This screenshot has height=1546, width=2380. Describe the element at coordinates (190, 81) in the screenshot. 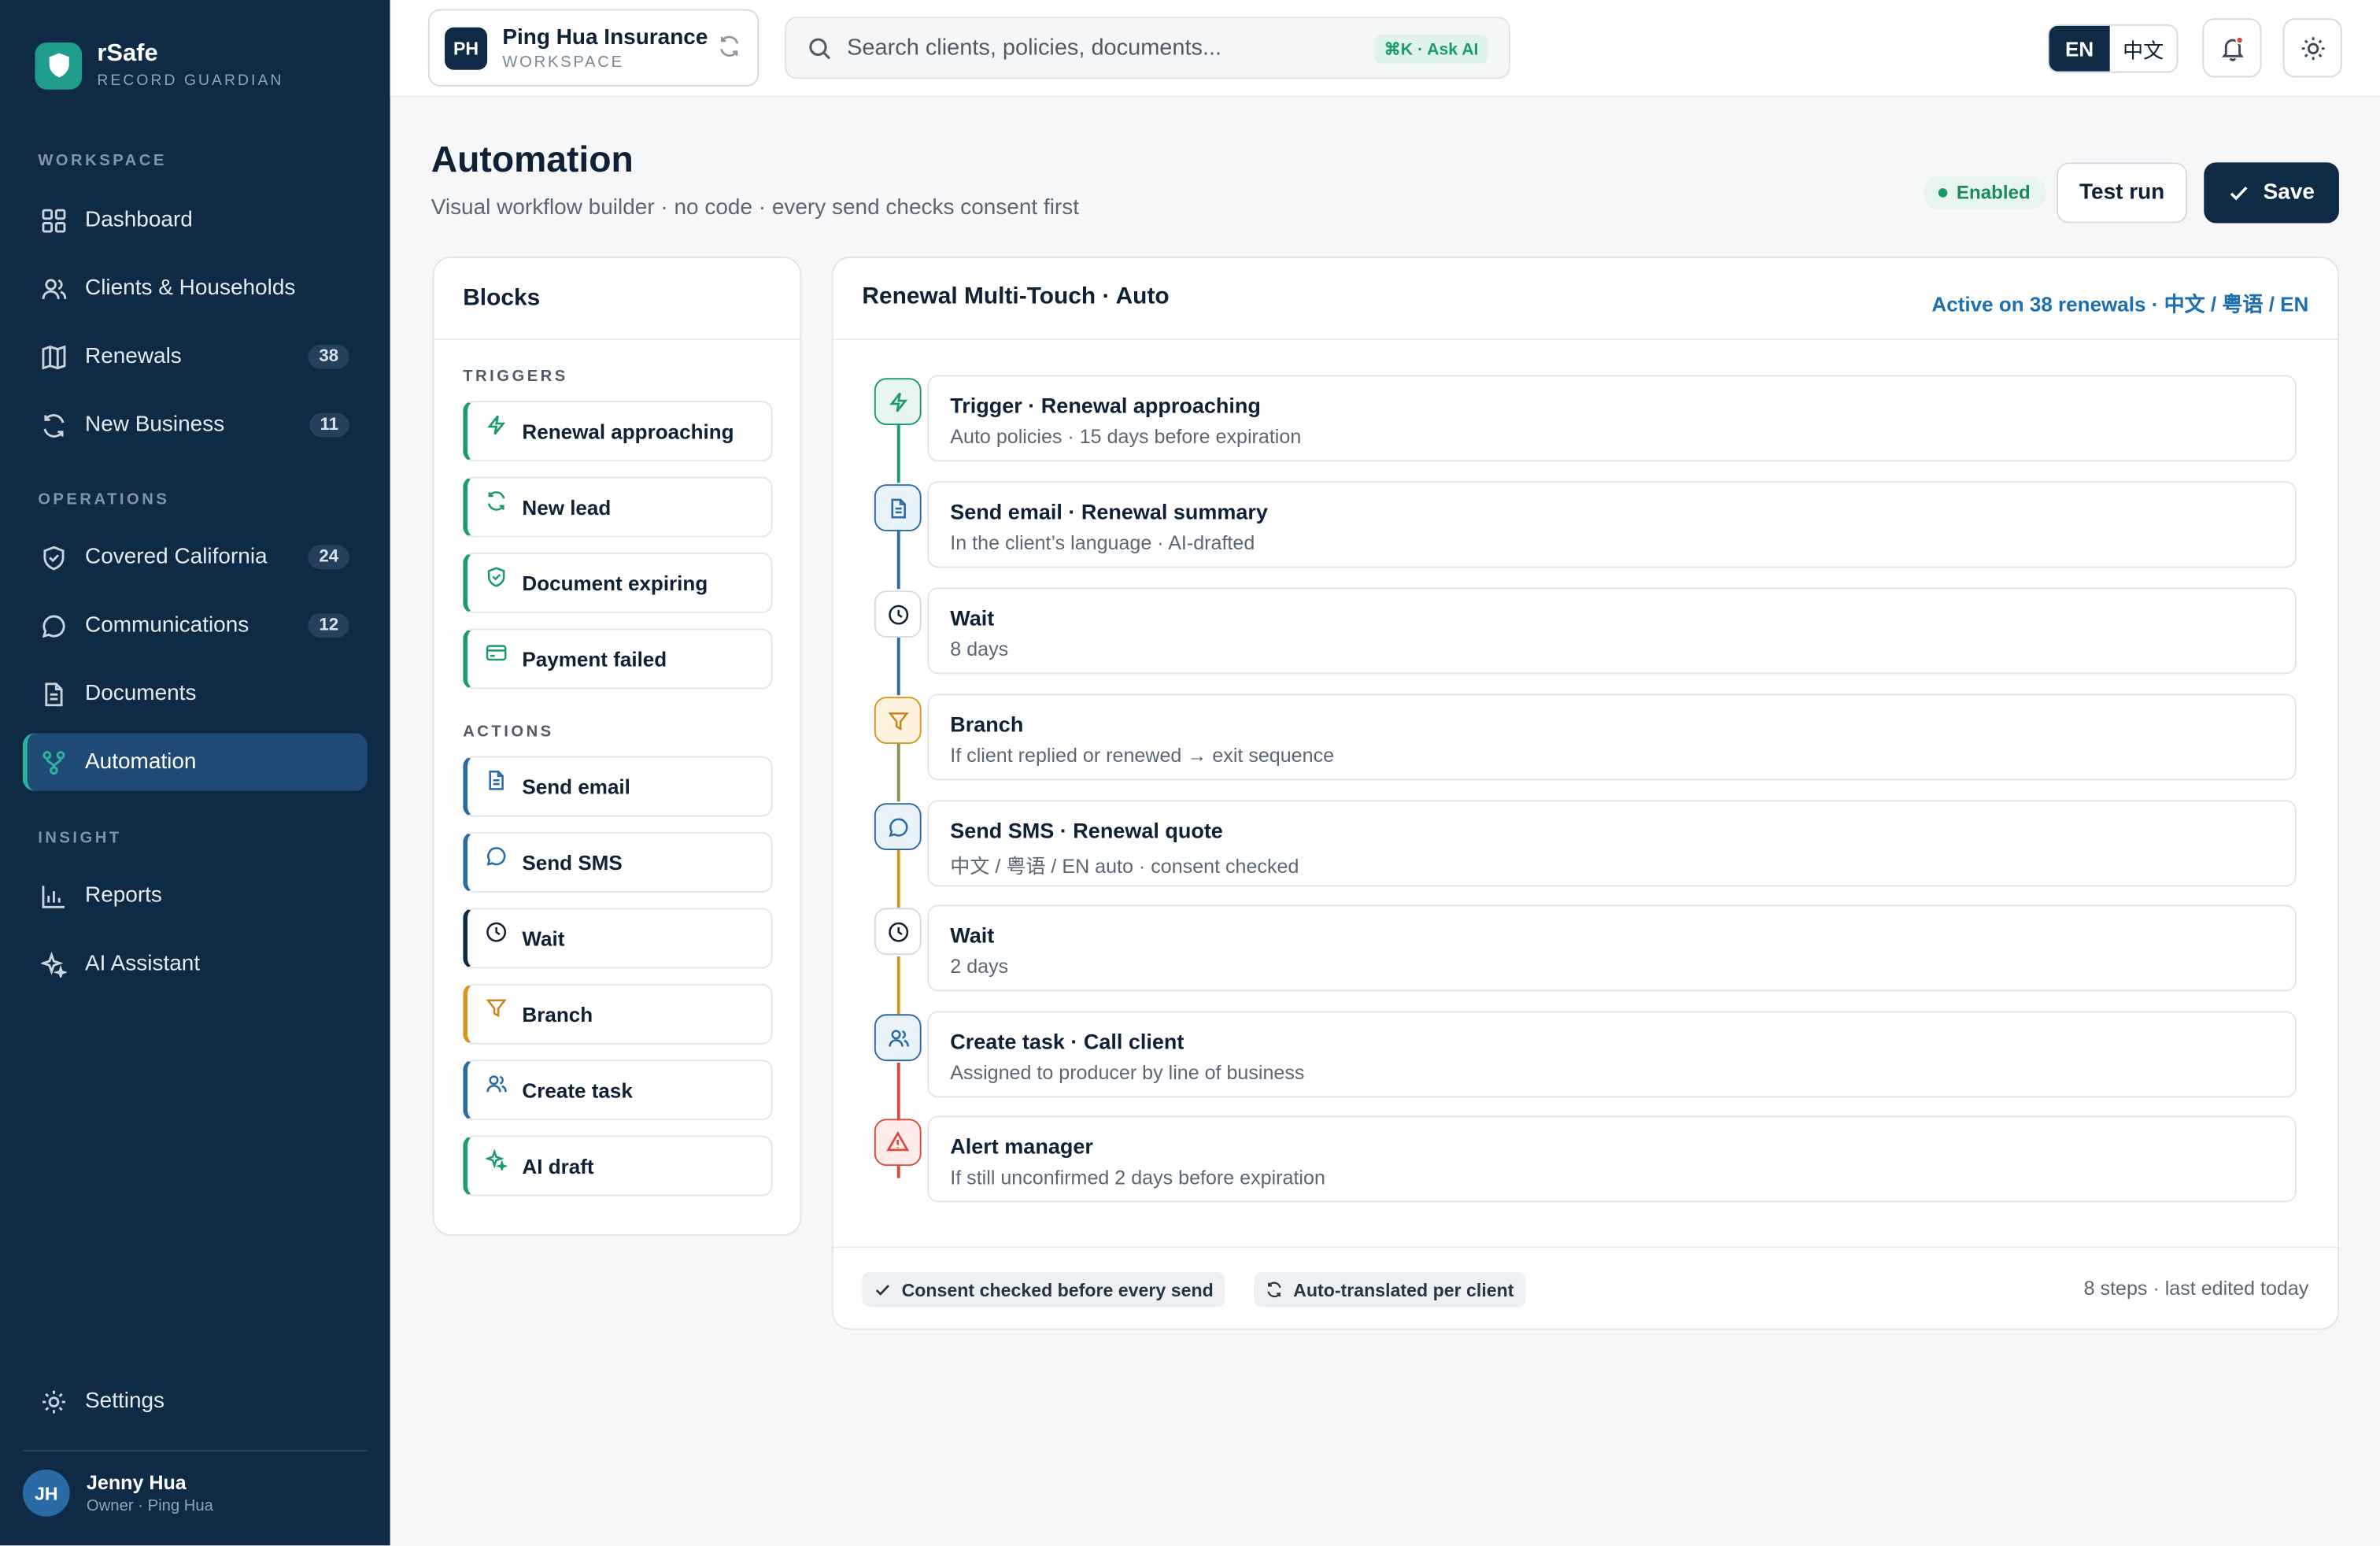

I see `brand-tagline: RECORD GUARDIAN` at that location.